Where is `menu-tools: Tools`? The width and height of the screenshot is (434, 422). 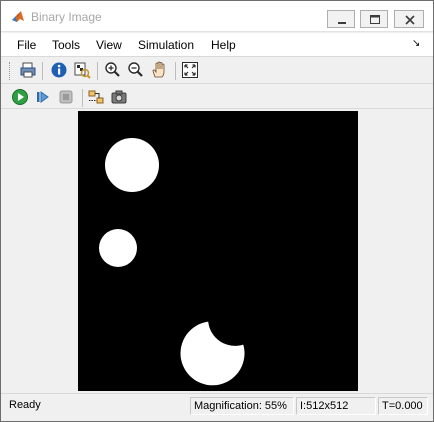 menu-tools: Tools is located at coordinates (66, 45).